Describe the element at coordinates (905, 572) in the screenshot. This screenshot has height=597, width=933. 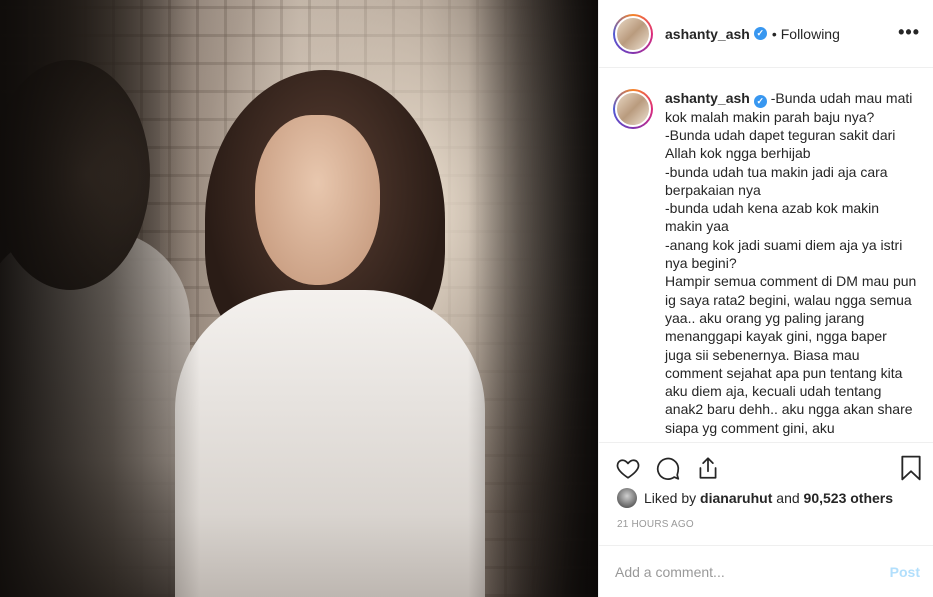
I see `post-button: Post` at that location.